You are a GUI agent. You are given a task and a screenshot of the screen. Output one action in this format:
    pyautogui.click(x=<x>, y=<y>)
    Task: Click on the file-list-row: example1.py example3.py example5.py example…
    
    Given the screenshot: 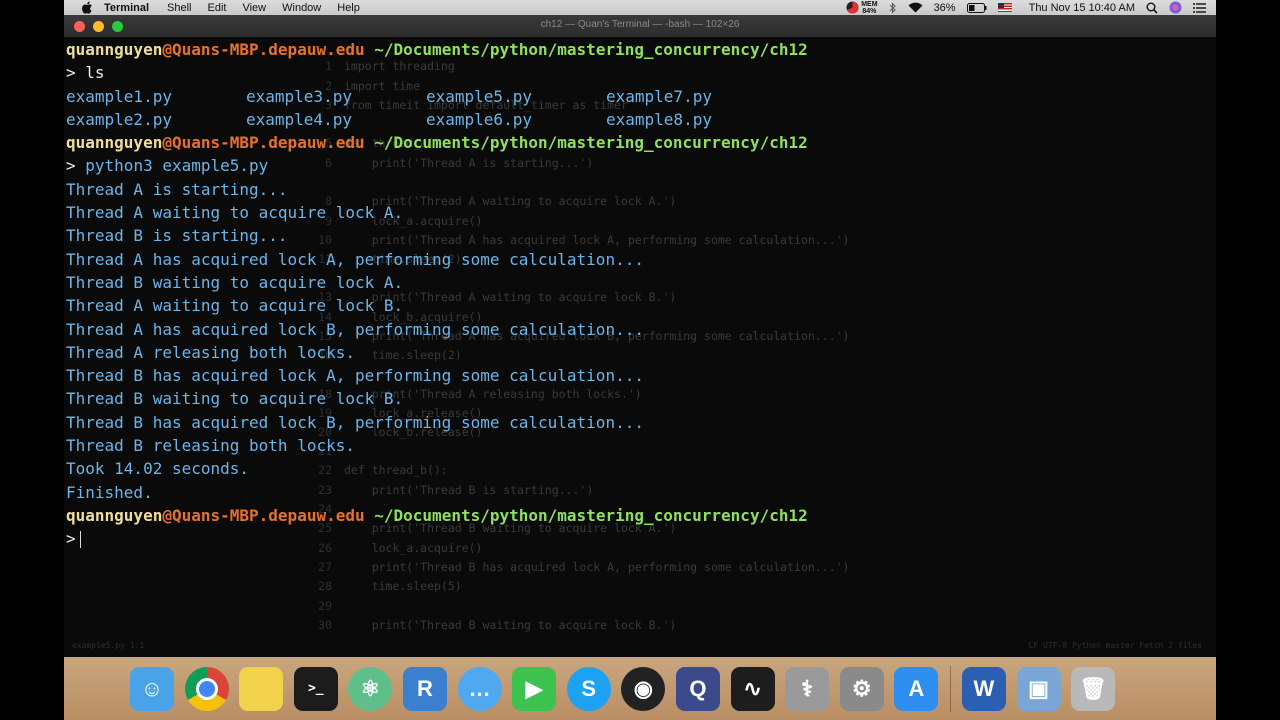 What is the action you would take?
    pyautogui.click(x=638, y=96)
    